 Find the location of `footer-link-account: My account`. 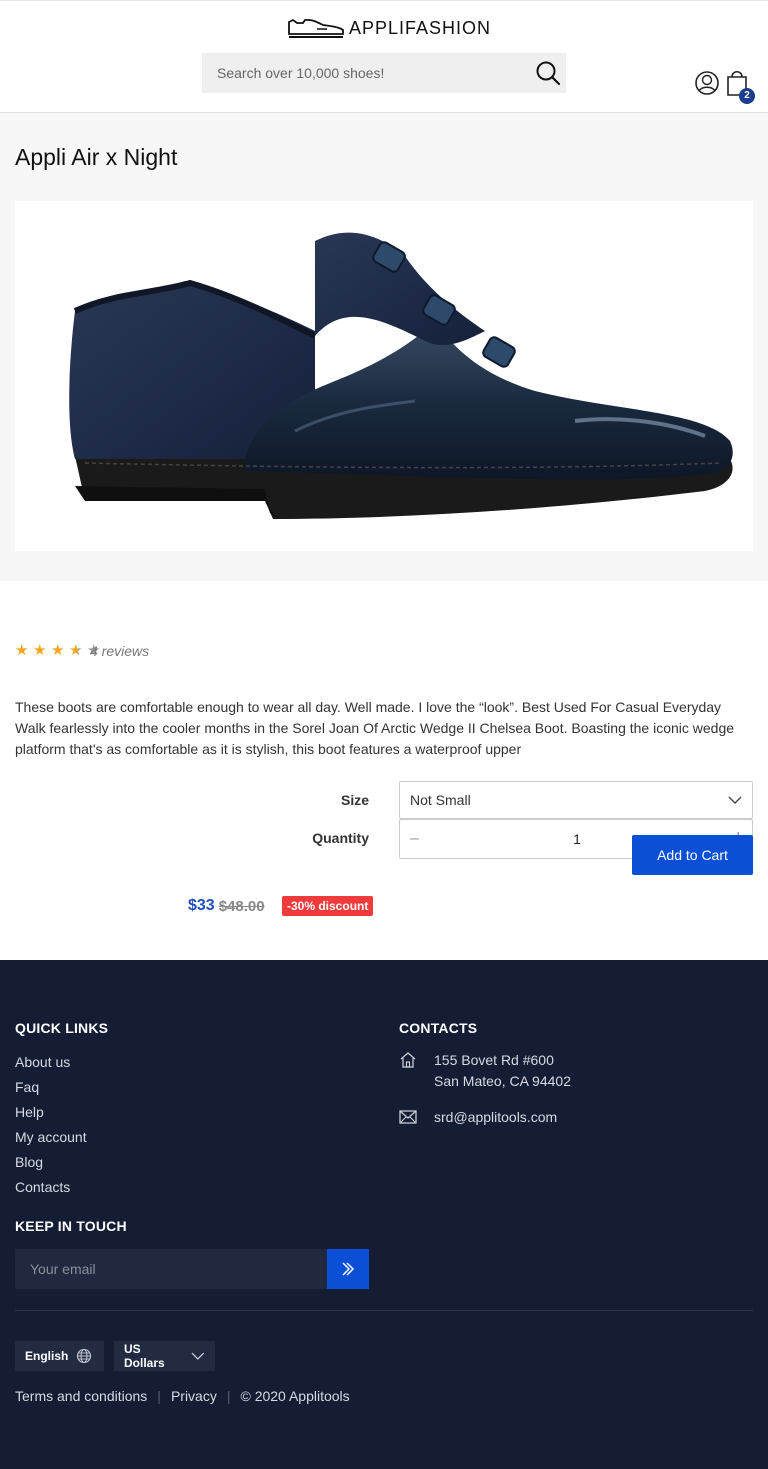

footer-link-account: My account is located at coordinates (51, 1137).